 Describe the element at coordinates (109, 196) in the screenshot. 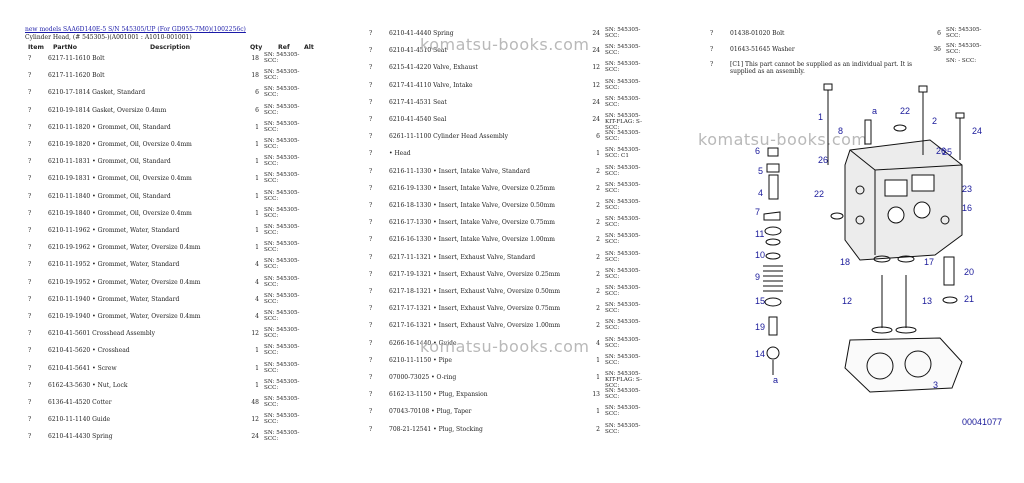

I see `row-part-description: 6210-11-1840 • Grommet, Oil, Standard` at that location.